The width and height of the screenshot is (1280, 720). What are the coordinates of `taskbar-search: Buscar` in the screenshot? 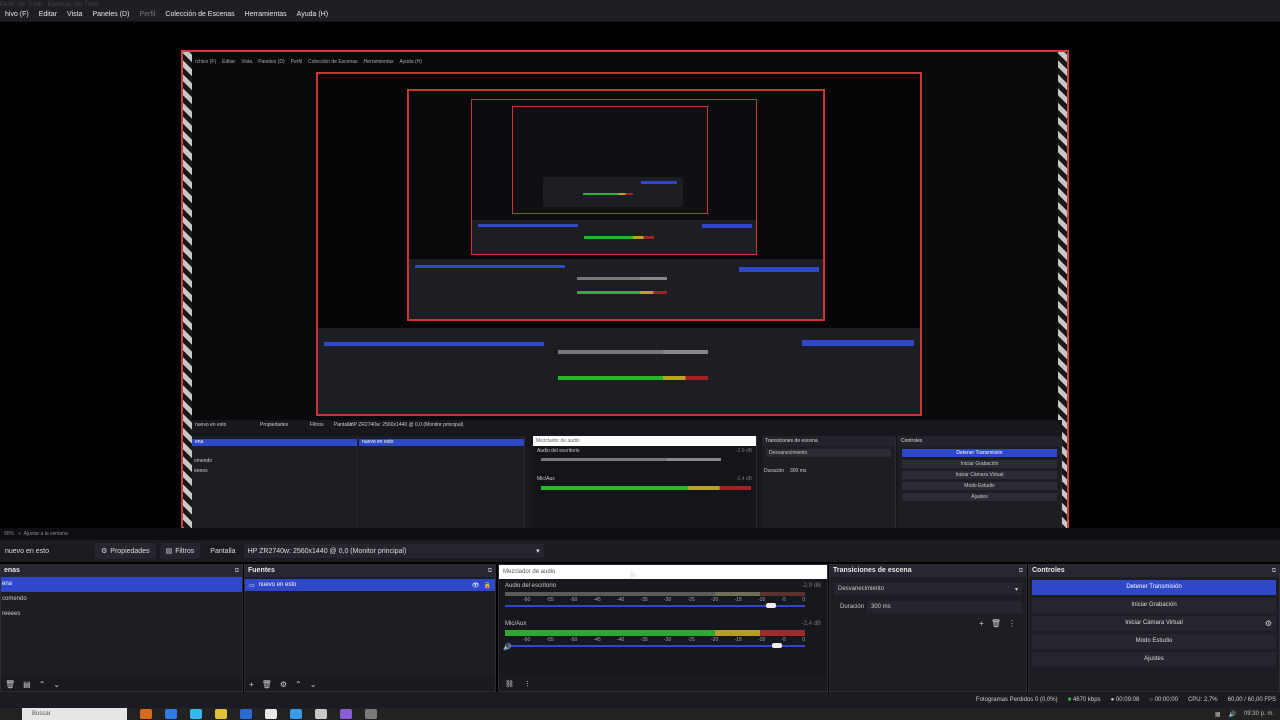 It's located at (74, 714).